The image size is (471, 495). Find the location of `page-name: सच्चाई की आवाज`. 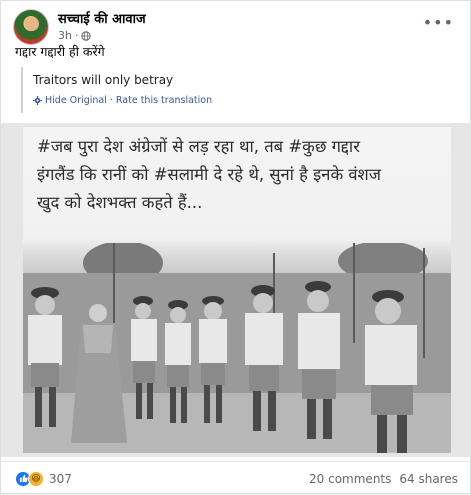

page-name: सच्चाई की आवाज is located at coordinates (102, 19).